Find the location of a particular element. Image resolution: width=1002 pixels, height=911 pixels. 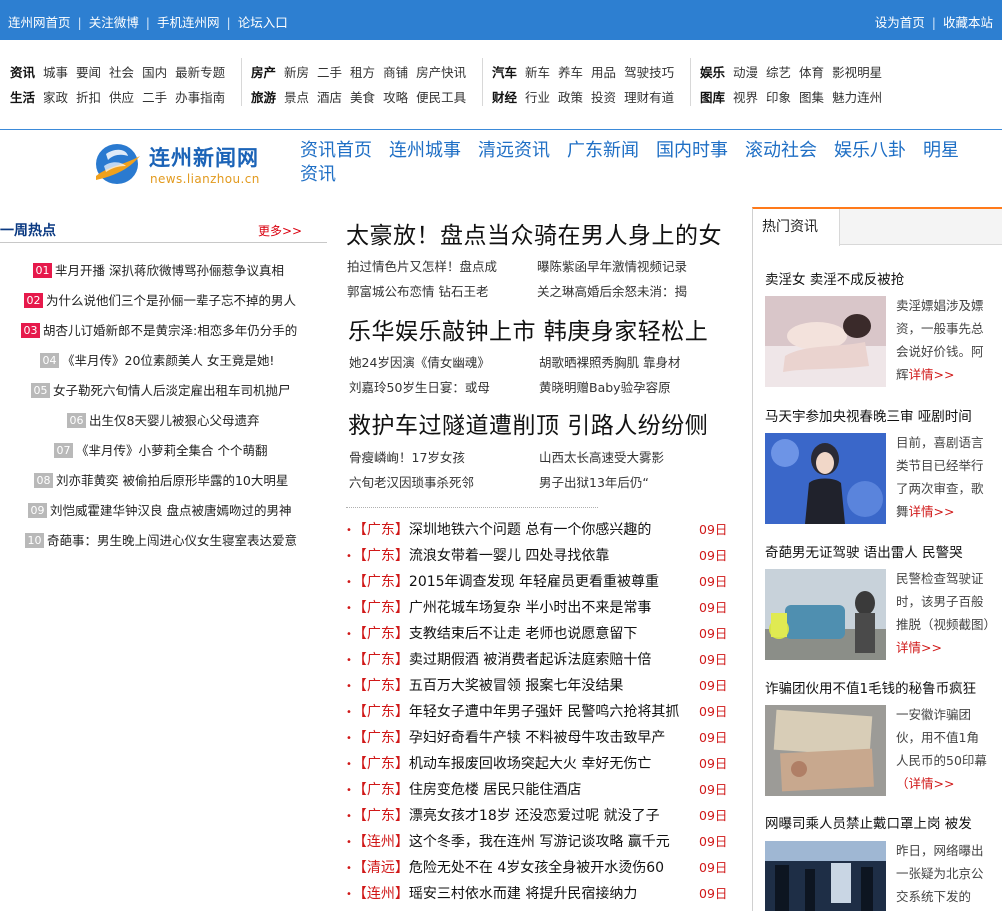

table-row: •【广东】五百万大奖被冒领 报案七年没结果 09日 is located at coordinates (536, 686).